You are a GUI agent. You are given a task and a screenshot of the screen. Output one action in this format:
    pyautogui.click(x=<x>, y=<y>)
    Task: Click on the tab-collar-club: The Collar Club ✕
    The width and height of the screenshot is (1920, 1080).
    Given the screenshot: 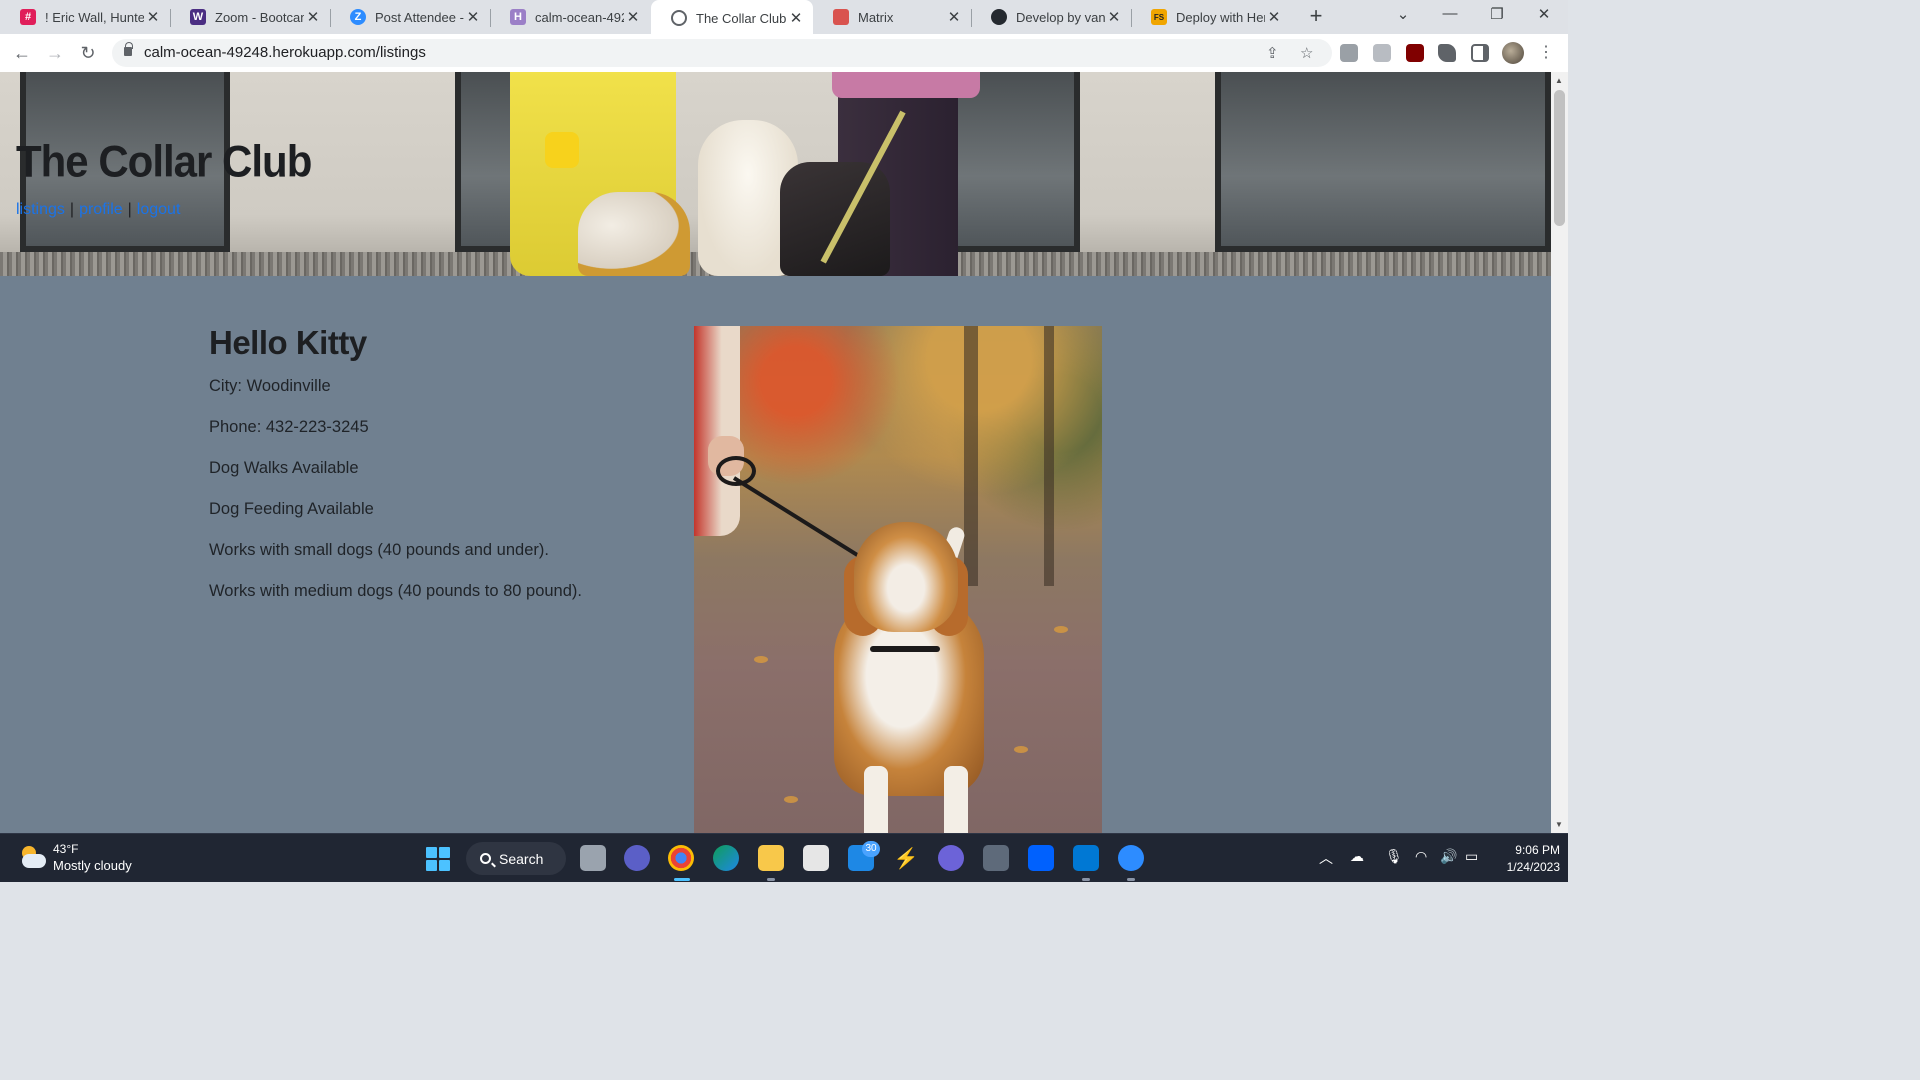 What is the action you would take?
    pyautogui.click(x=732, y=18)
    